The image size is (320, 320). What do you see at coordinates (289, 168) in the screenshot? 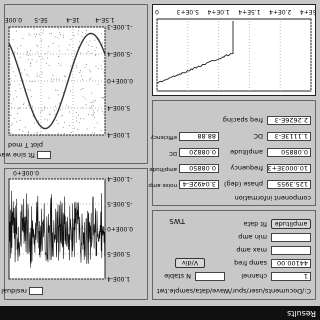
I see `component-value-field: 10.0003E+3` at bounding box center [289, 168].